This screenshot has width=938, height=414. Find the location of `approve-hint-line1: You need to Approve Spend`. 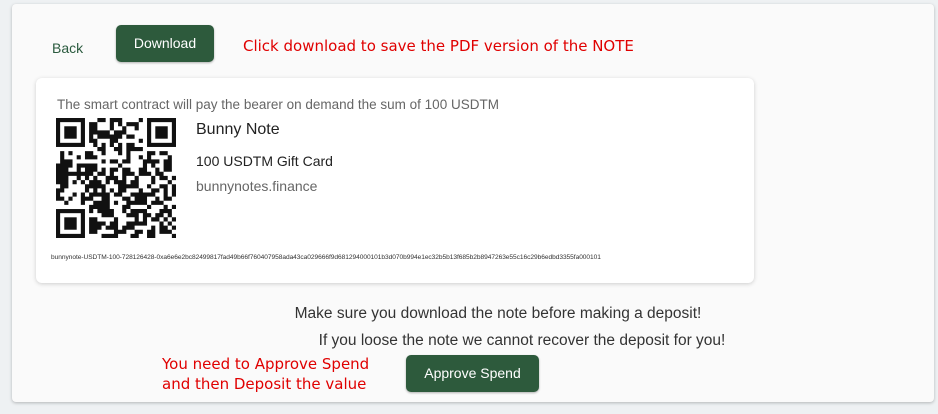

approve-hint-line1: You need to Approve Spend is located at coordinates (266, 364).